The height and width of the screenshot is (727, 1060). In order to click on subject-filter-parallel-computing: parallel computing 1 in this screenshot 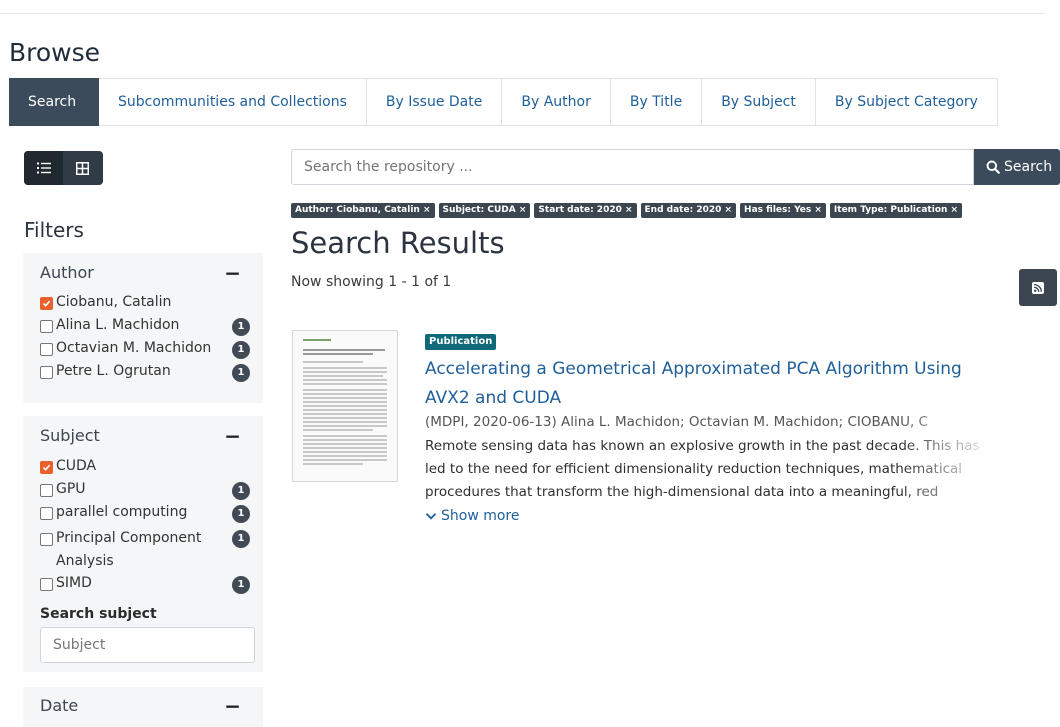, I will do `click(145, 513)`.